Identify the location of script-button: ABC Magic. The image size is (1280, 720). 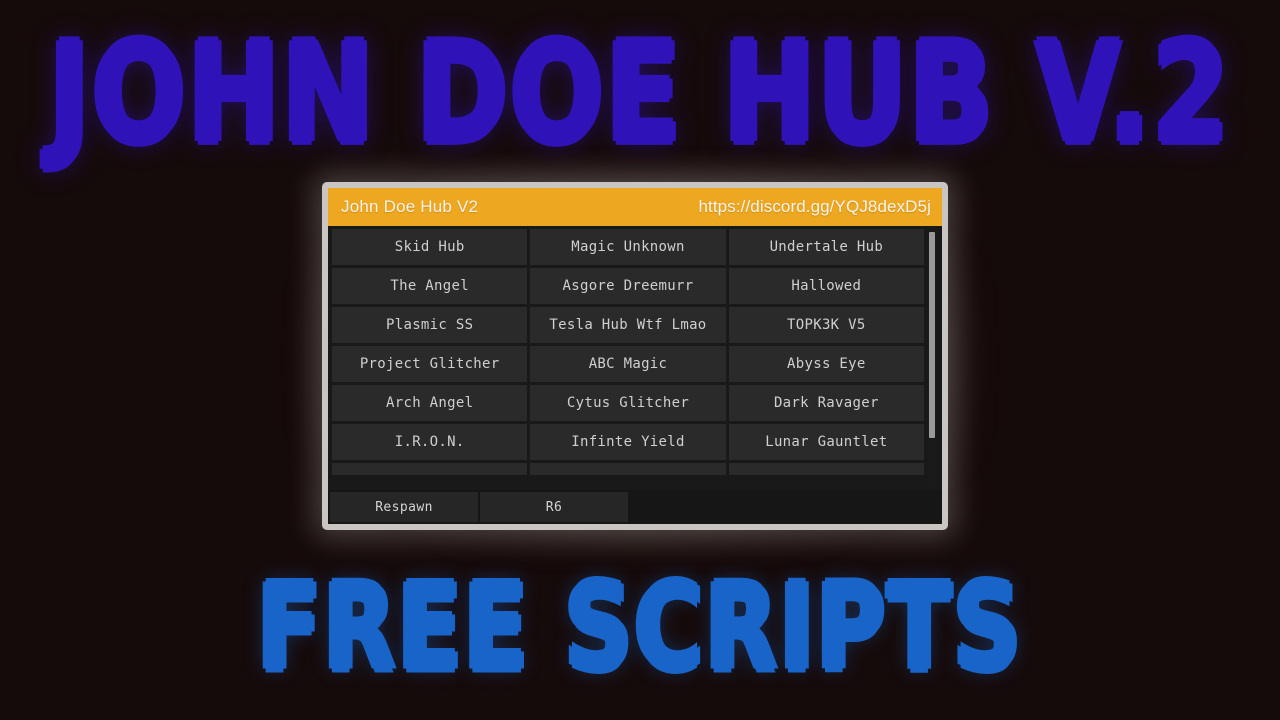
(628, 364).